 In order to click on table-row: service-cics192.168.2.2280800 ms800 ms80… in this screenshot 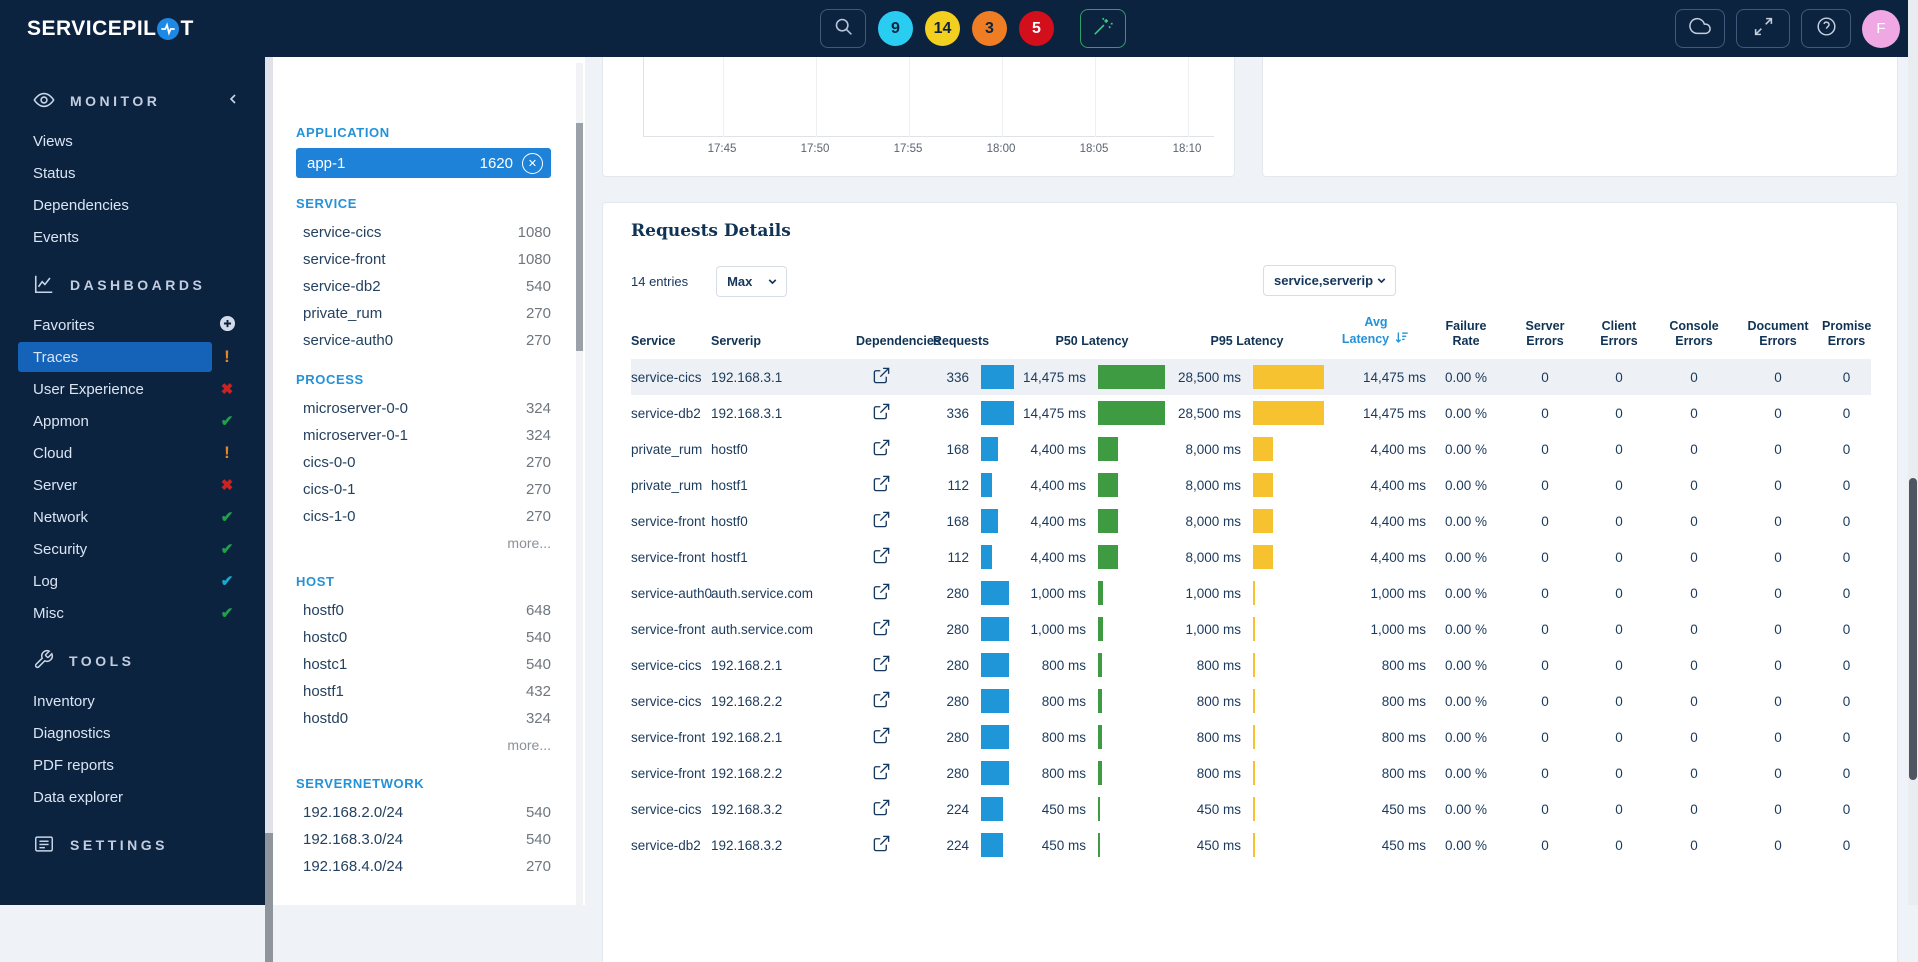, I will do `click(1251, 701)`.